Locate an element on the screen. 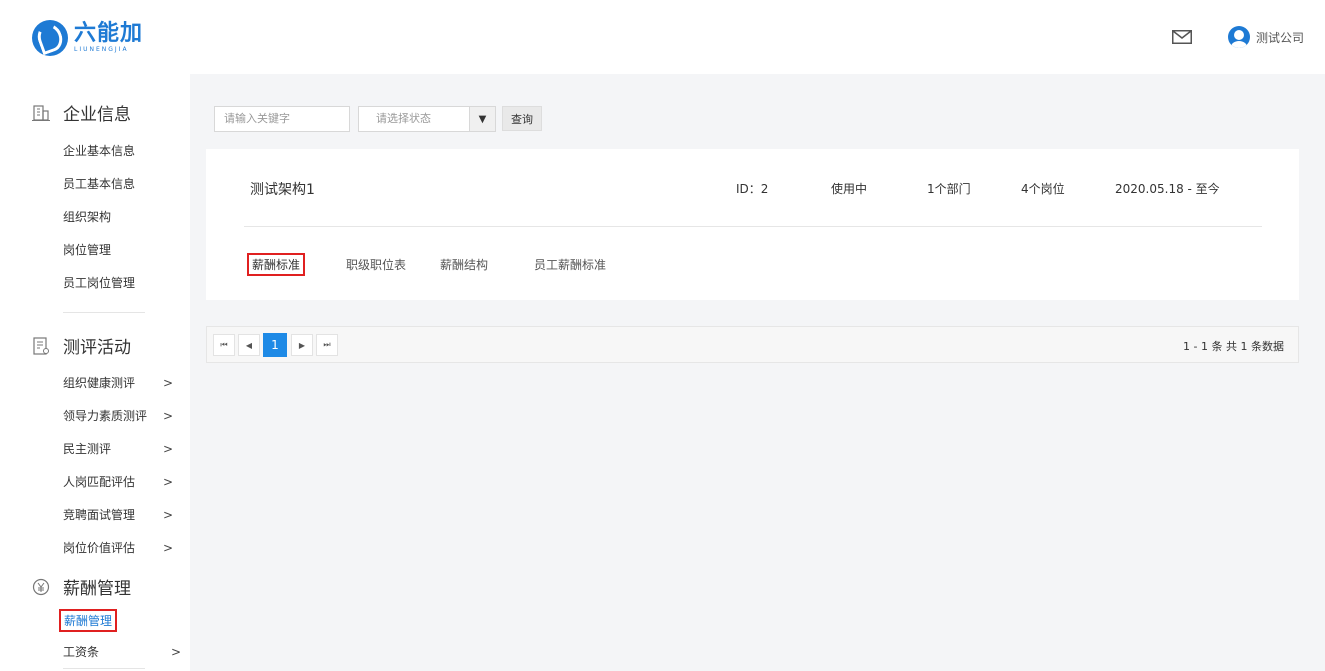  status-select-placeholder: 请选择状态 is located at coordinates (403, 118).